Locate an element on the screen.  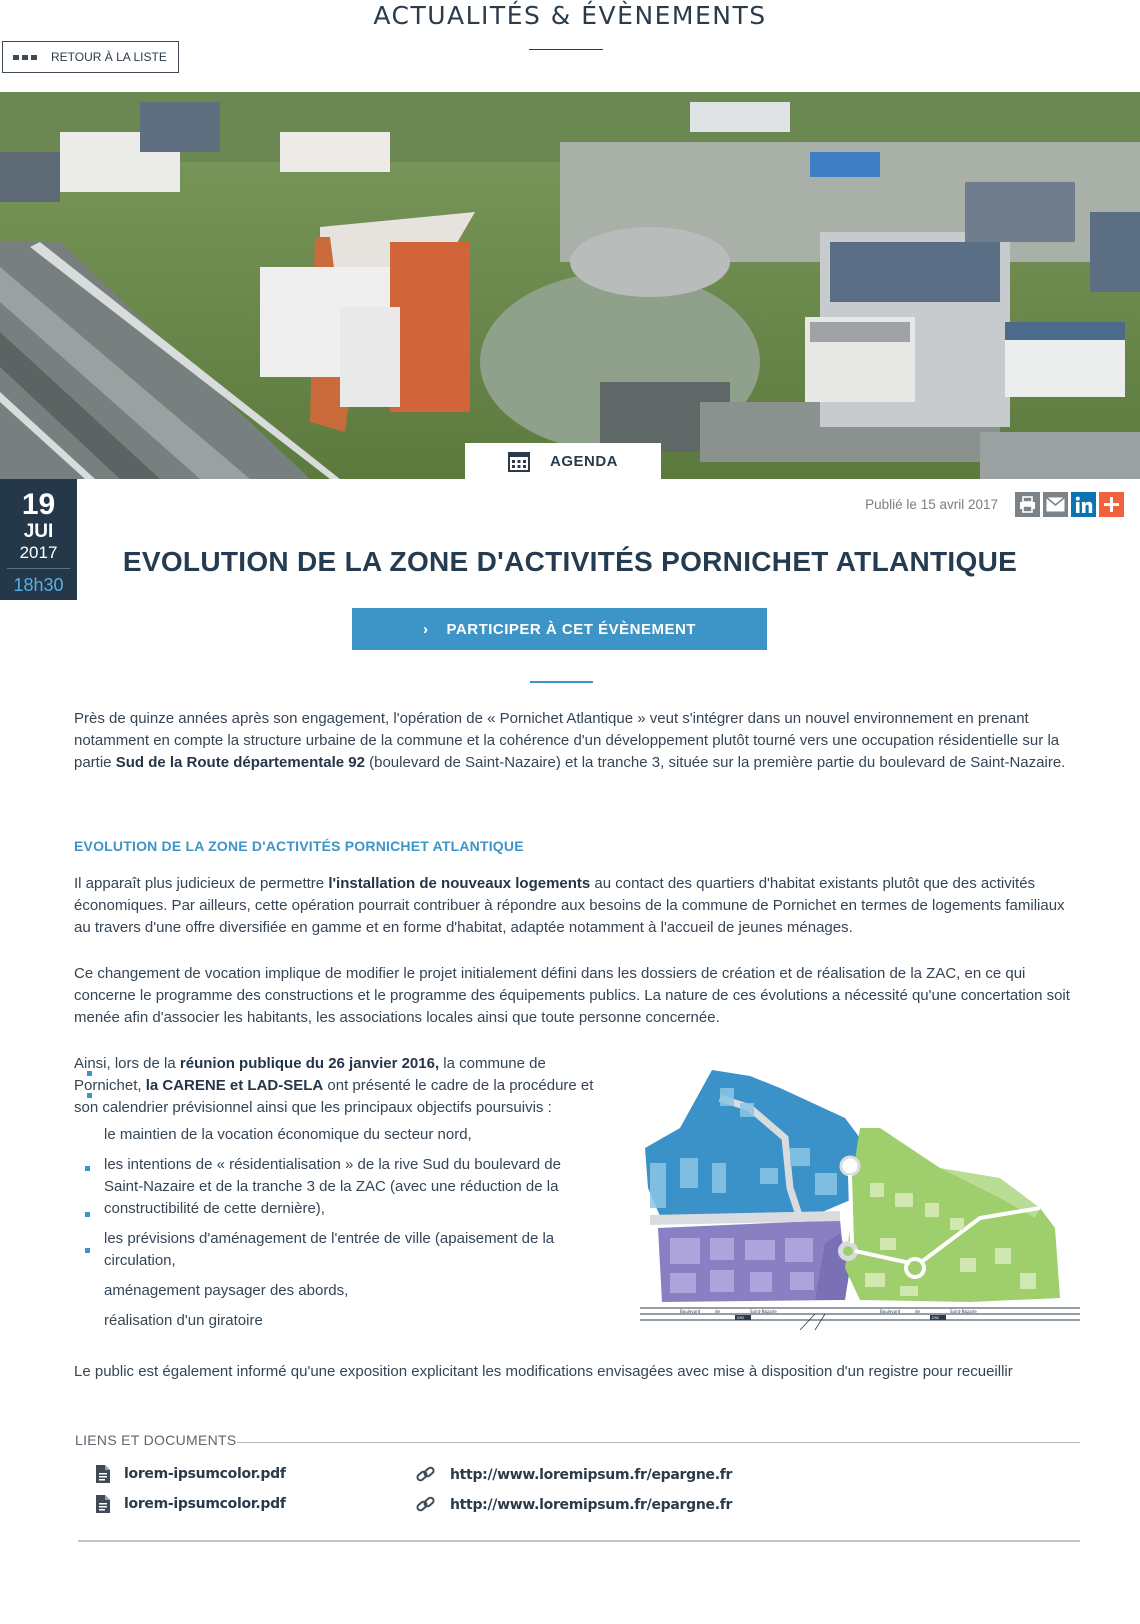
more-share-button is located at coordinates (1111, 504).